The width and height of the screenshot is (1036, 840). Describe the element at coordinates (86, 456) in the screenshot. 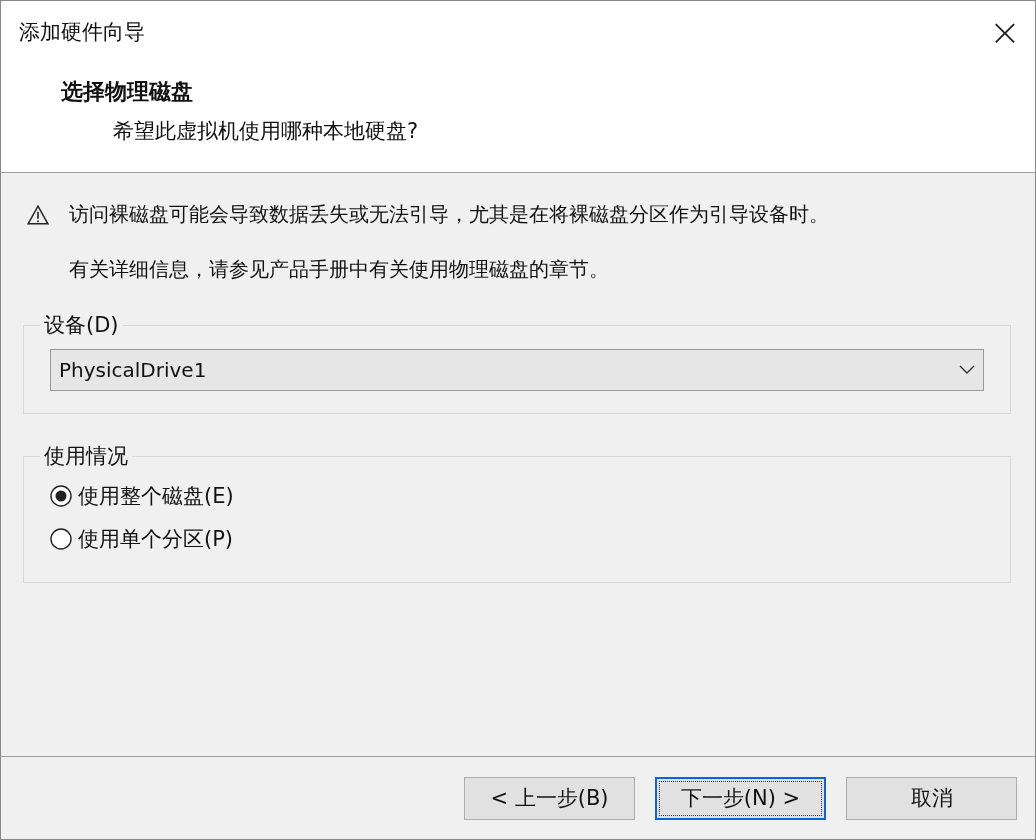

I see `group-label: 使用情况` at that location.